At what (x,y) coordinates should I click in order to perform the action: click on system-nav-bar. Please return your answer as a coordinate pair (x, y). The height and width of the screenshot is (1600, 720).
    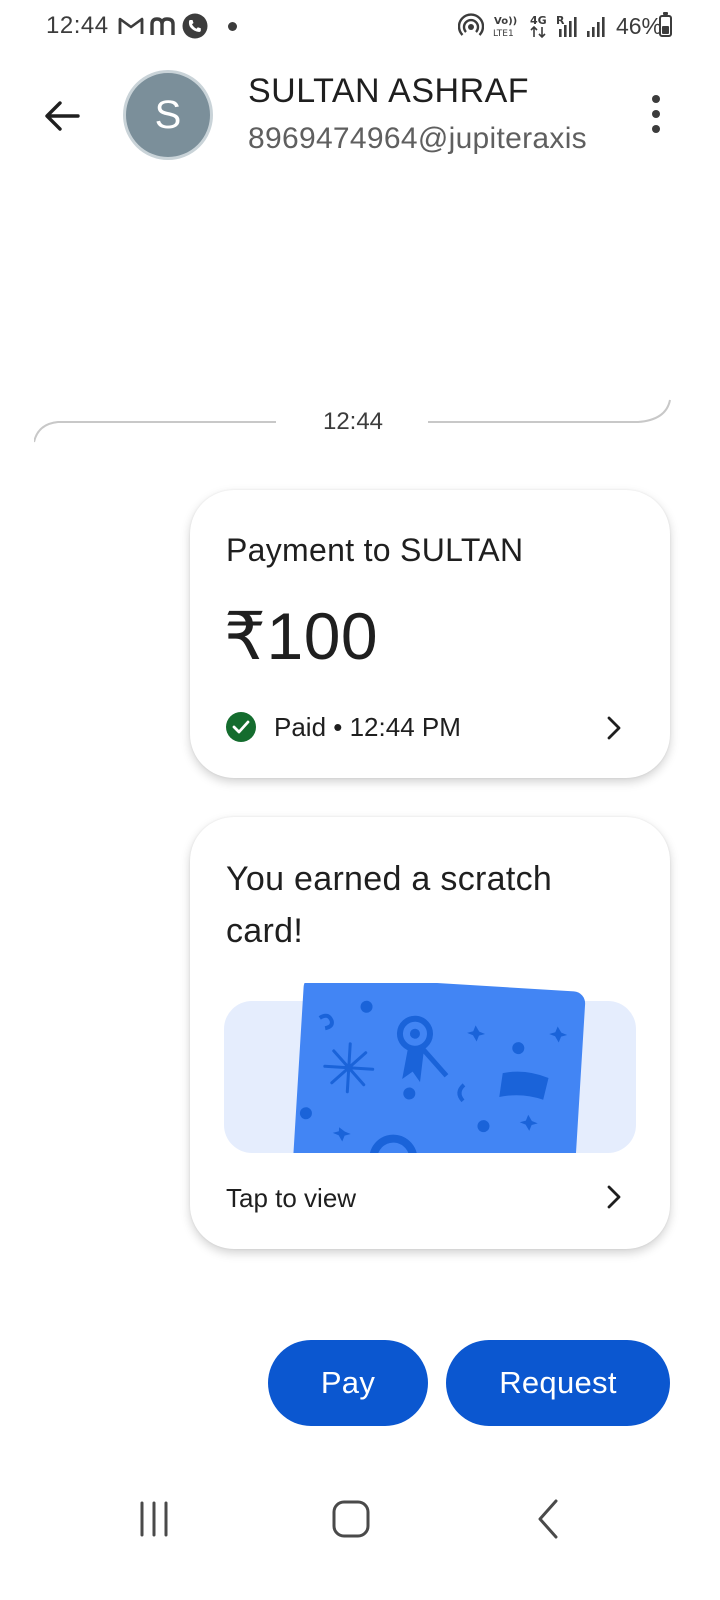
    Looking at the image, I should click on (360, 1520).